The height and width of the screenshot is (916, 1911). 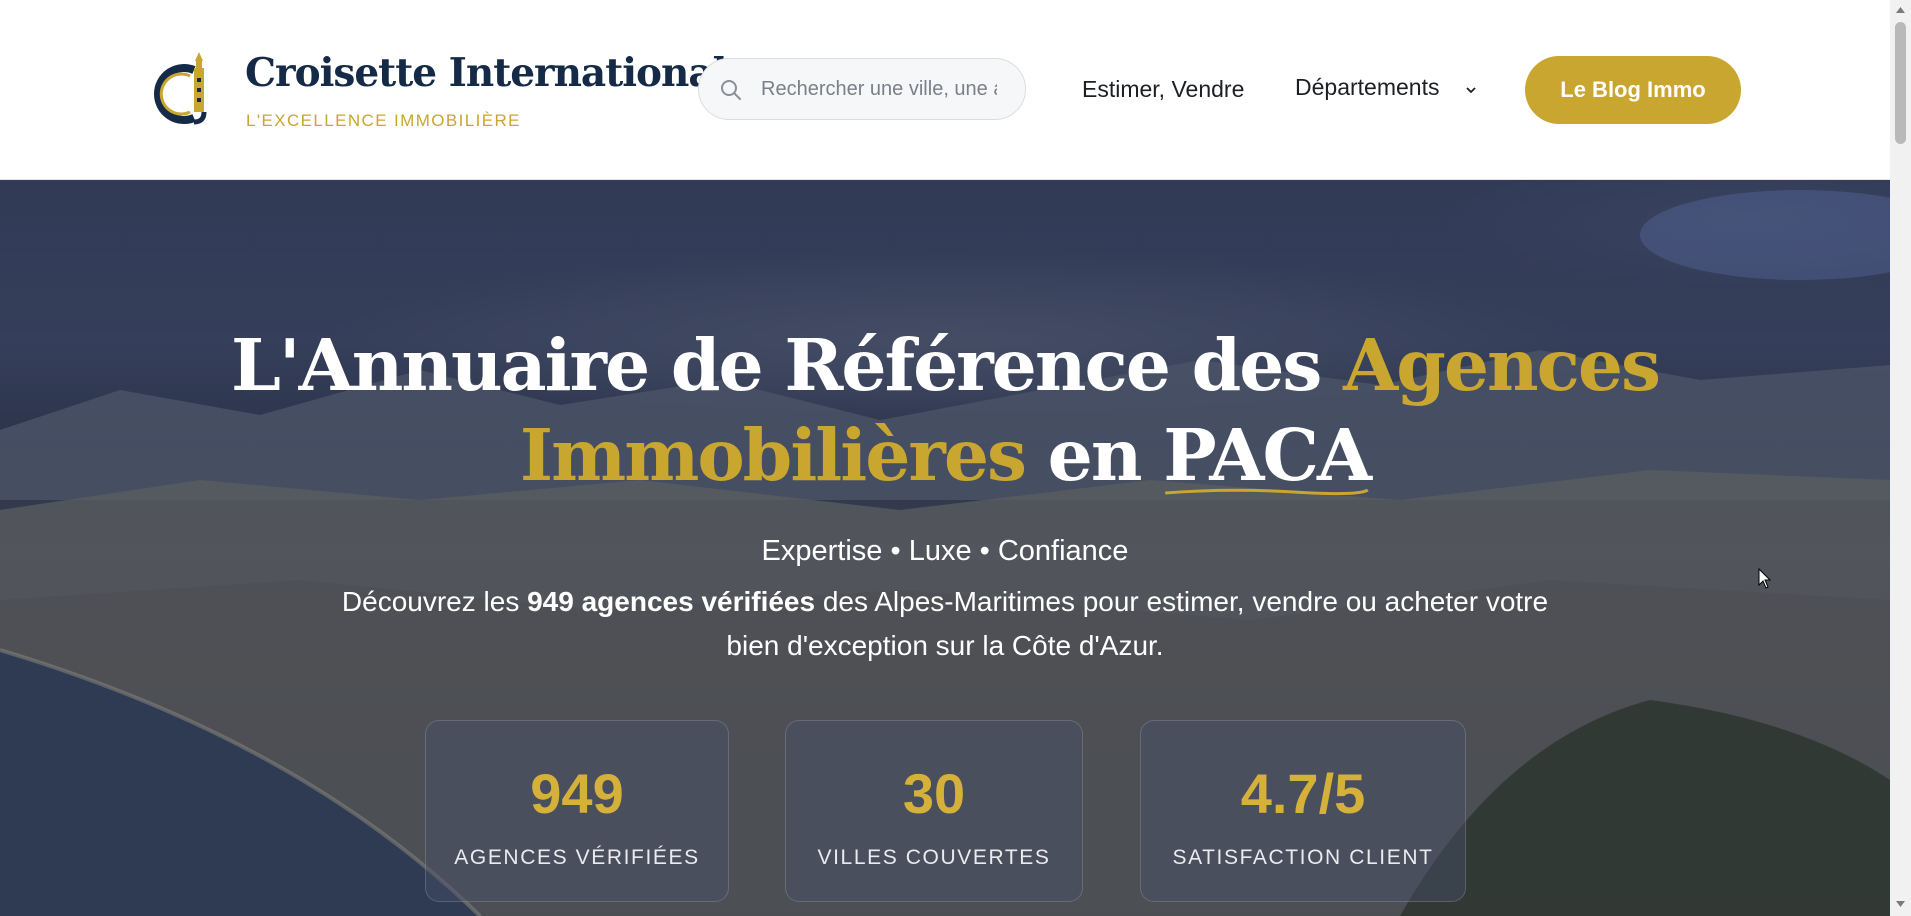 I want to click on chevron-down-icon, so click(x=1471, y=90).